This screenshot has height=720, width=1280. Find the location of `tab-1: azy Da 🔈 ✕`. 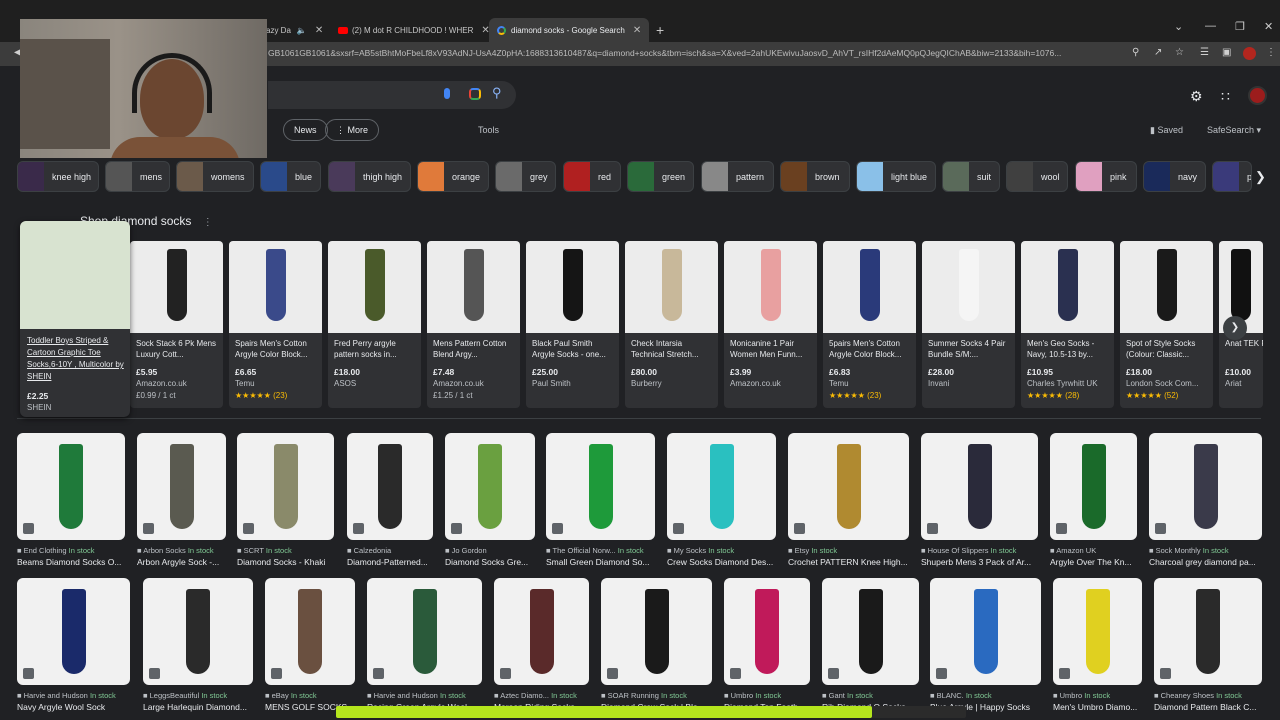

tab-1: azy Da 🔈 ✕ is located at coordinates (294, 30).